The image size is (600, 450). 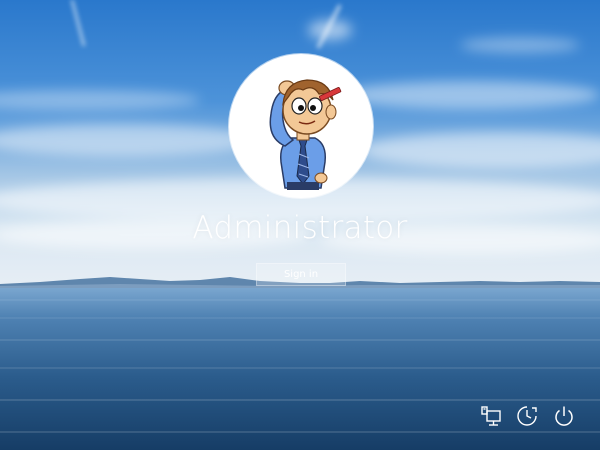 I want to click on network-button, so click(x=491, y=416).